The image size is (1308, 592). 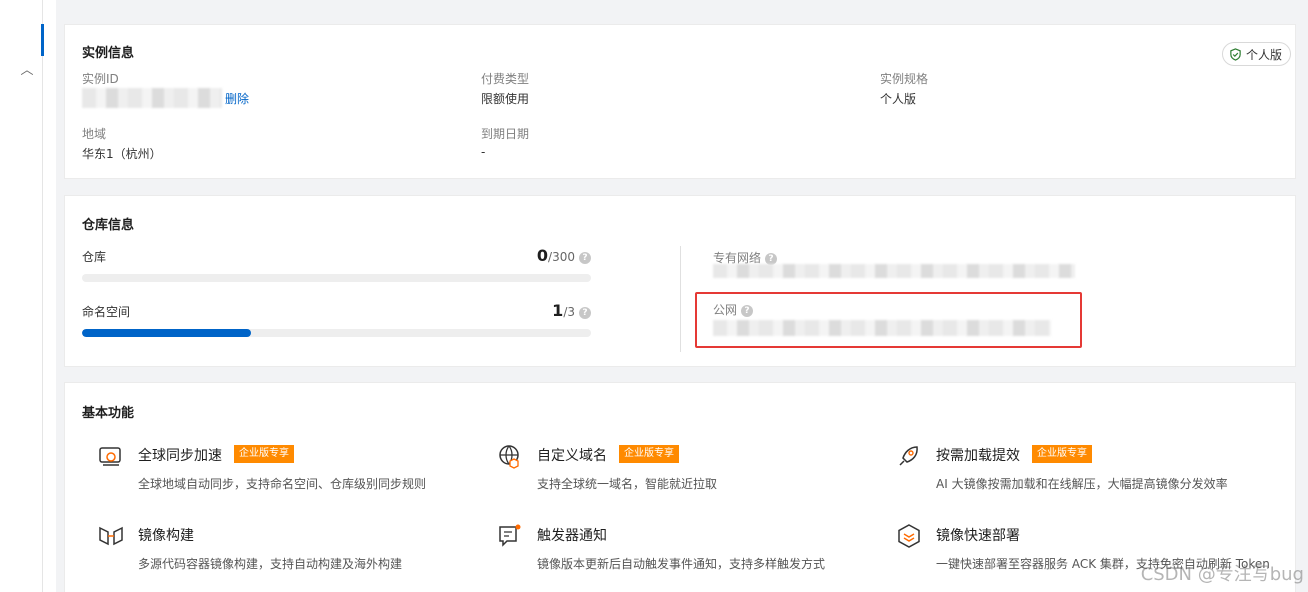 I want to click on namespace-progress, so click(x=336, y=333).